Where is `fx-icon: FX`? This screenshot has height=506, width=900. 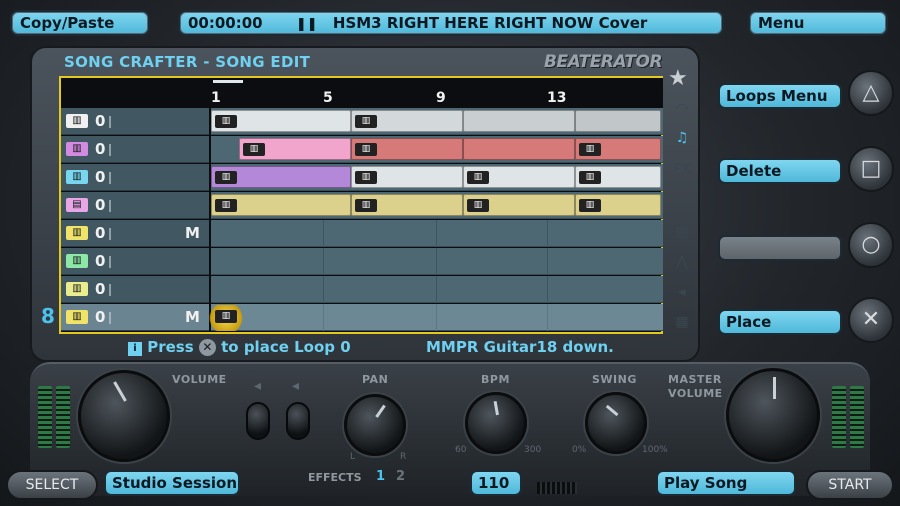
fx-icon: FX is located at coordinates (682, 171).